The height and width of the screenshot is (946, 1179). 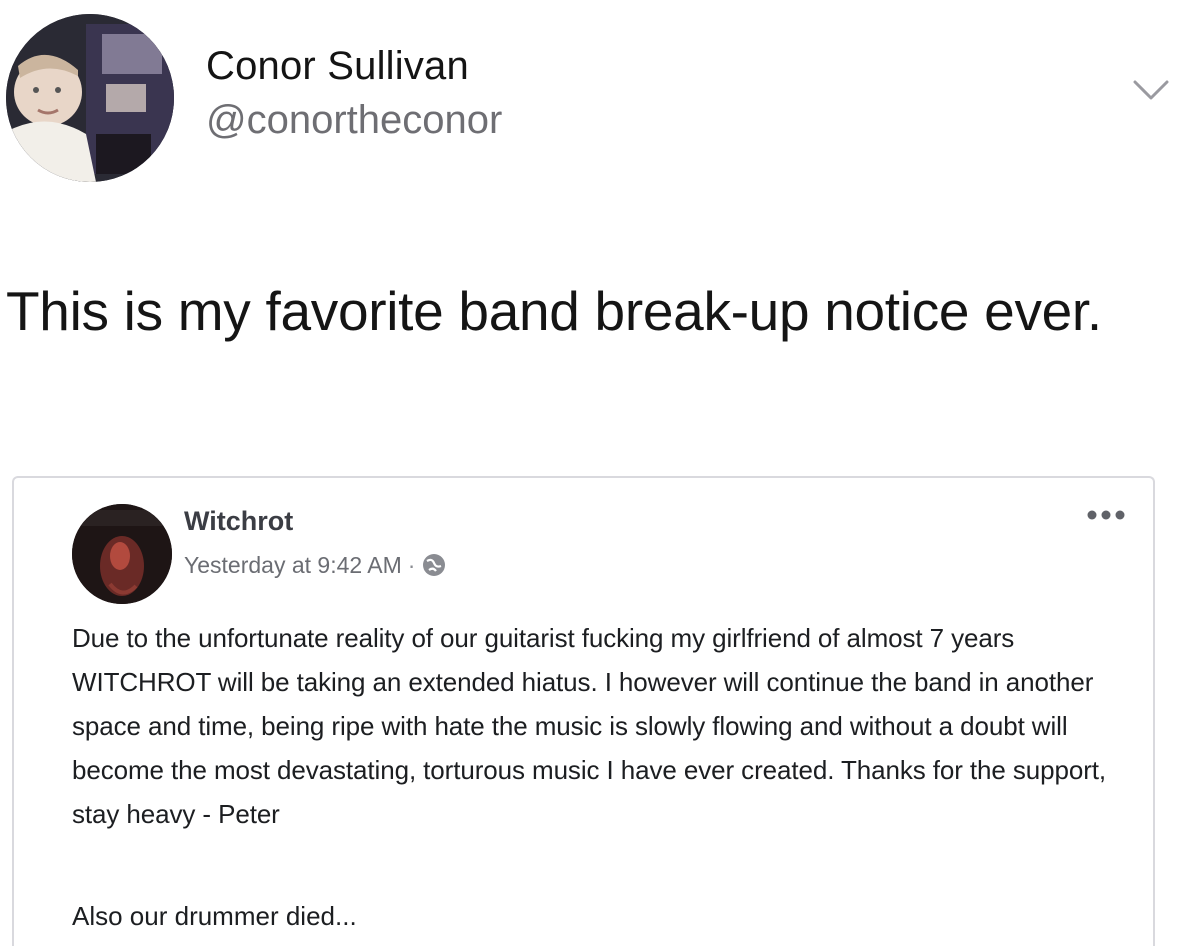 What do you see at coordinates (1106, 515) in the screenshot?
I see `more-options-icon` at bounding box center [1106, 515].